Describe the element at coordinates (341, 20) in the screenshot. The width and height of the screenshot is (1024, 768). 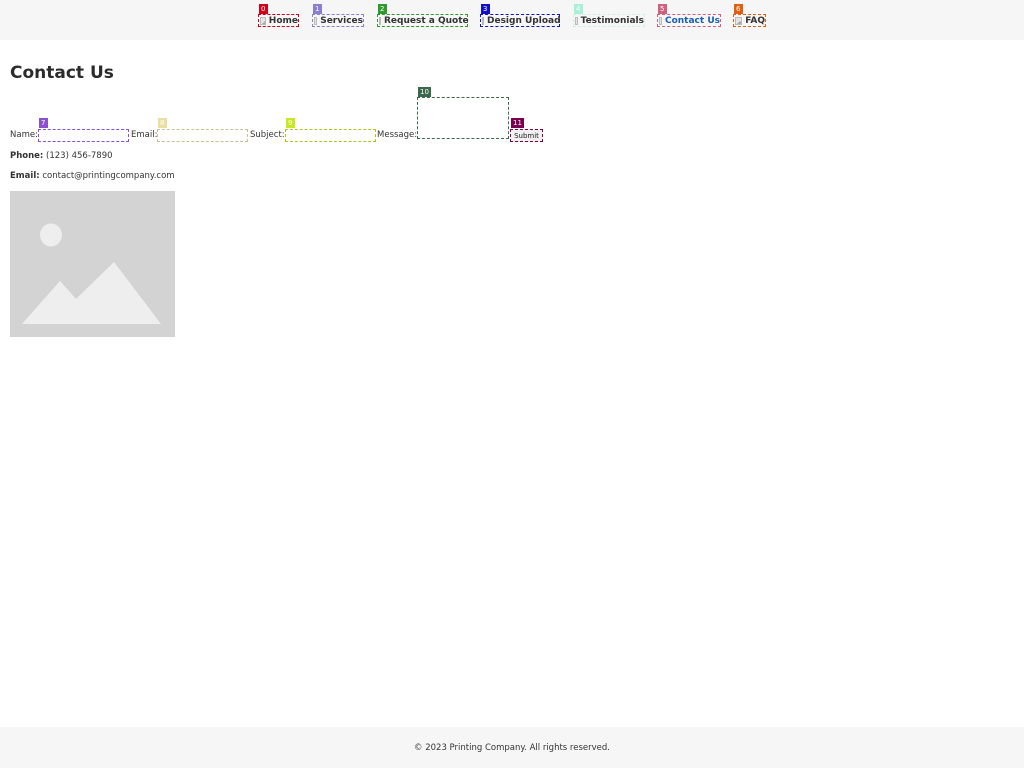
I see `nav-services-label: Services` at that location.